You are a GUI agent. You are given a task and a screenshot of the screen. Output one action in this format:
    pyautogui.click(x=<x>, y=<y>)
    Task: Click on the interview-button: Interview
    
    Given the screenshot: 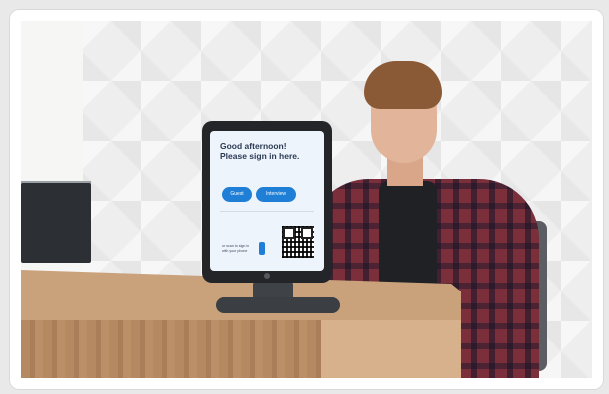 What is the action you would take?
    pyautogui.click(x=276, y=194)
    